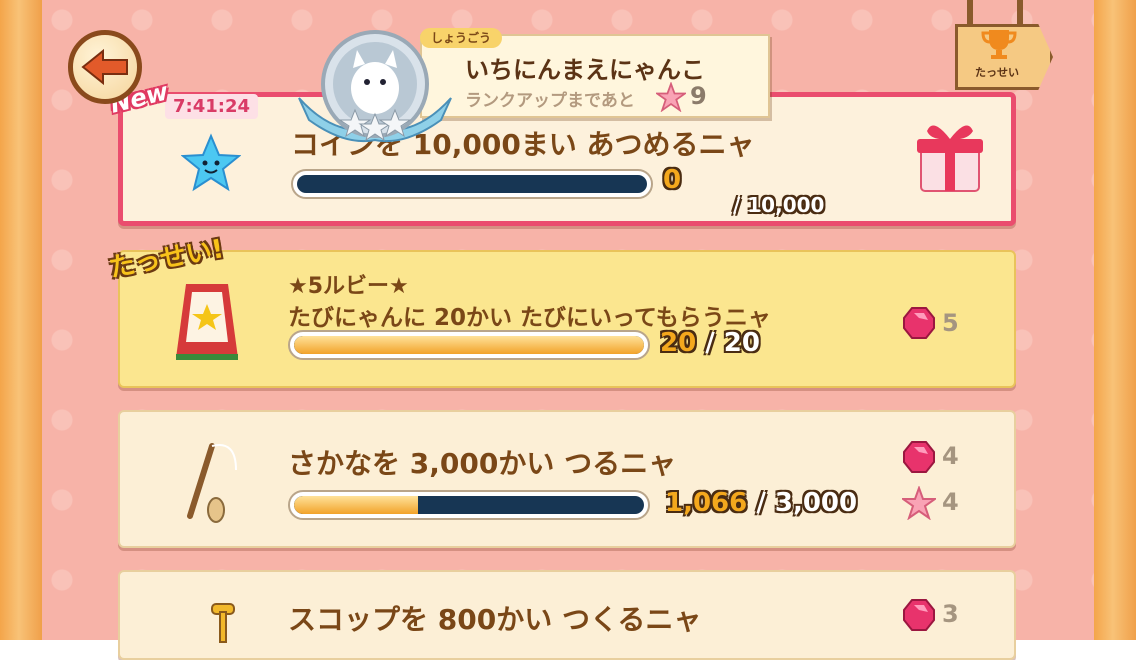 The width and height of the screenshot is (1136, 660). I want to click on mission-title: さかなを 3,000かい つるニャ, so click(482, 463).